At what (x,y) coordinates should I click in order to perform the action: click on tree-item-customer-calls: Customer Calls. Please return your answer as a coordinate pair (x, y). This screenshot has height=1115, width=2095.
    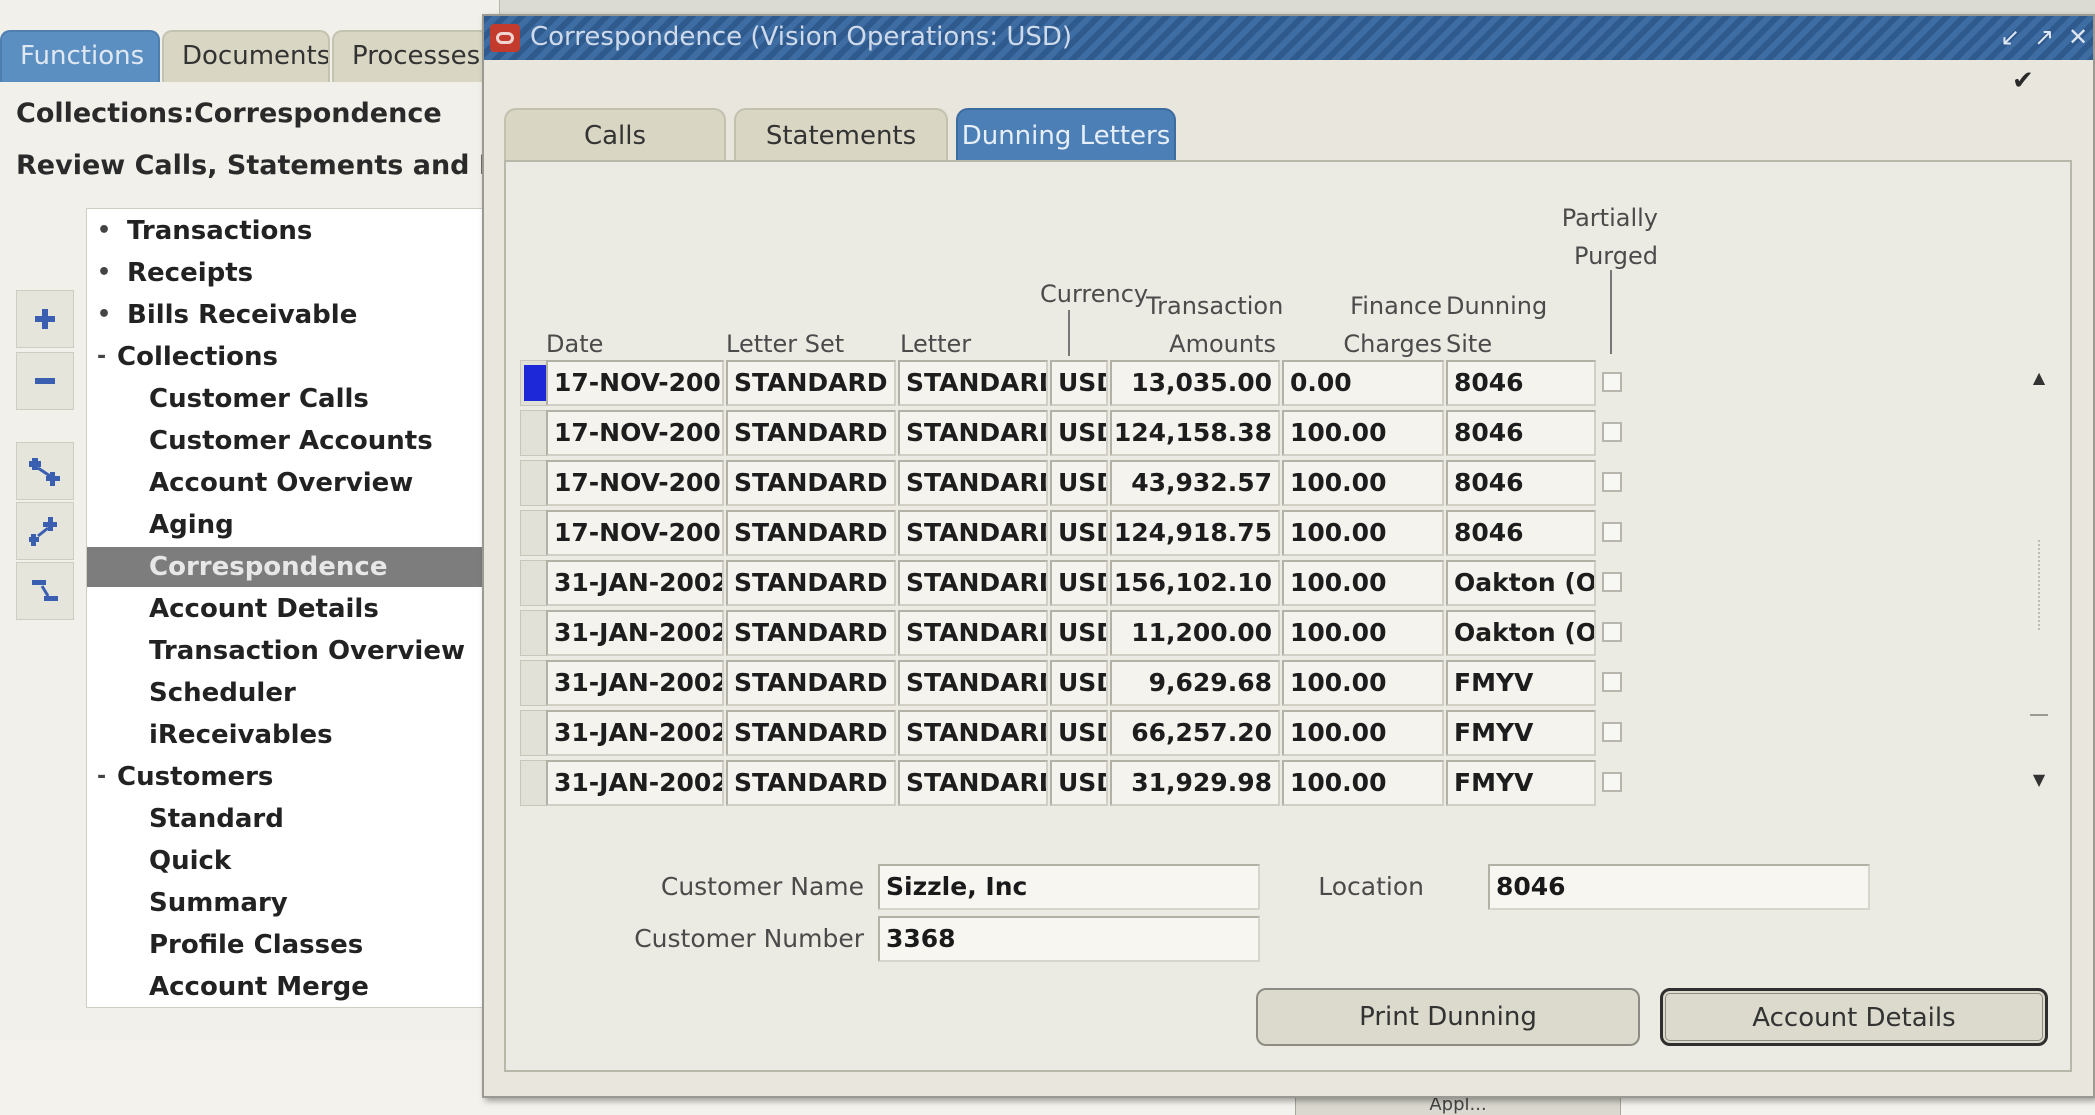
    Looking at the image, I should click on (259, 399).